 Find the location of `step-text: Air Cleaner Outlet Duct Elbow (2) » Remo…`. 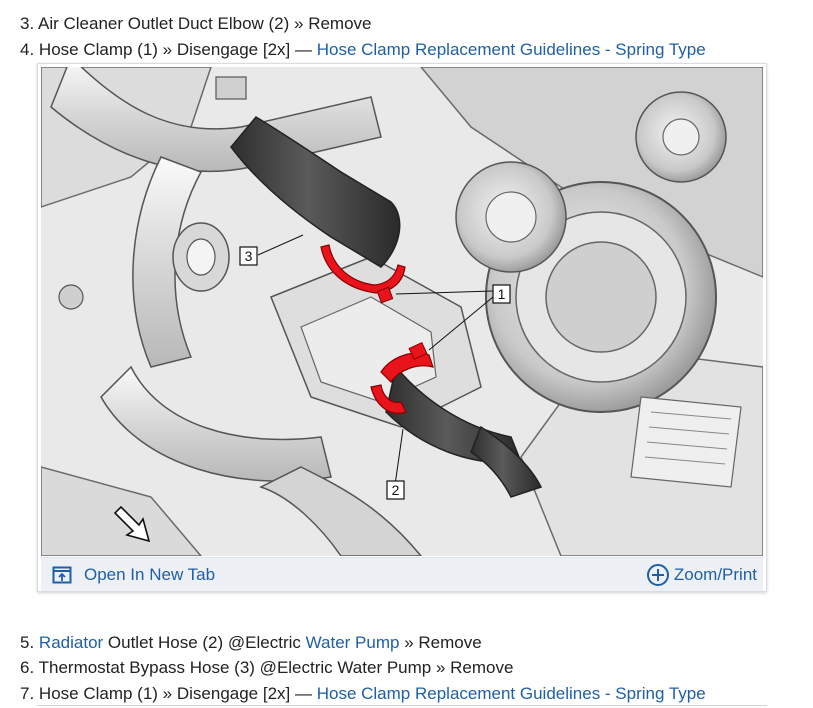

step-text: Air Cleaner Outlet Duct Elbow (2) » Remo… is located at coordinates (204, 23).